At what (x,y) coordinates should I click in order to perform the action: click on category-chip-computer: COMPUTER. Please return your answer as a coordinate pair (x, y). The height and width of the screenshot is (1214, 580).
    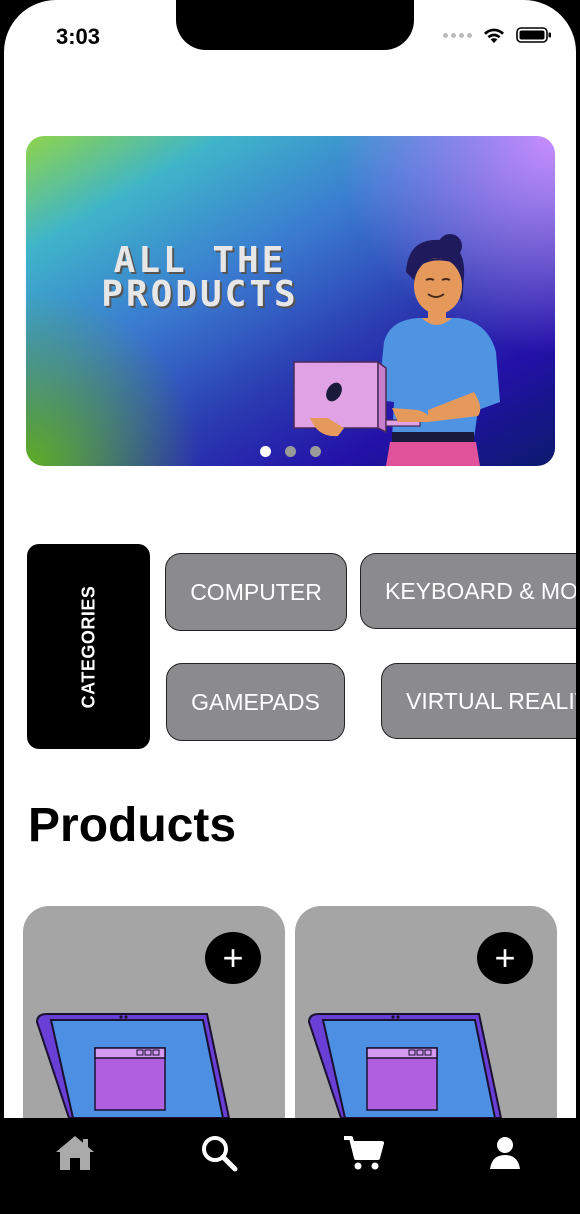
    Looking at the image, I should click on (256, 592).